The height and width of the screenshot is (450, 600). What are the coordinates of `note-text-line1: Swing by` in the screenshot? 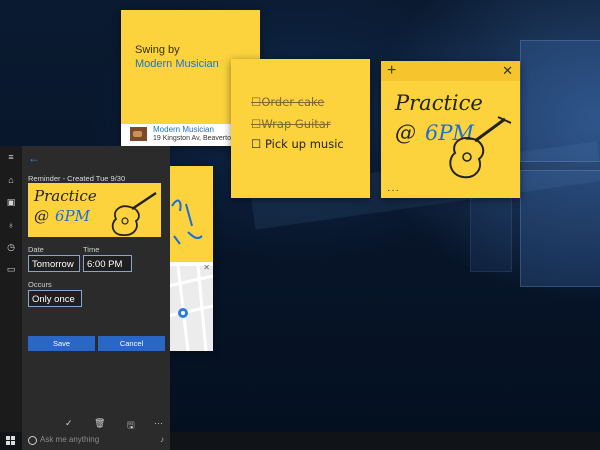 It's located at (157, 50).